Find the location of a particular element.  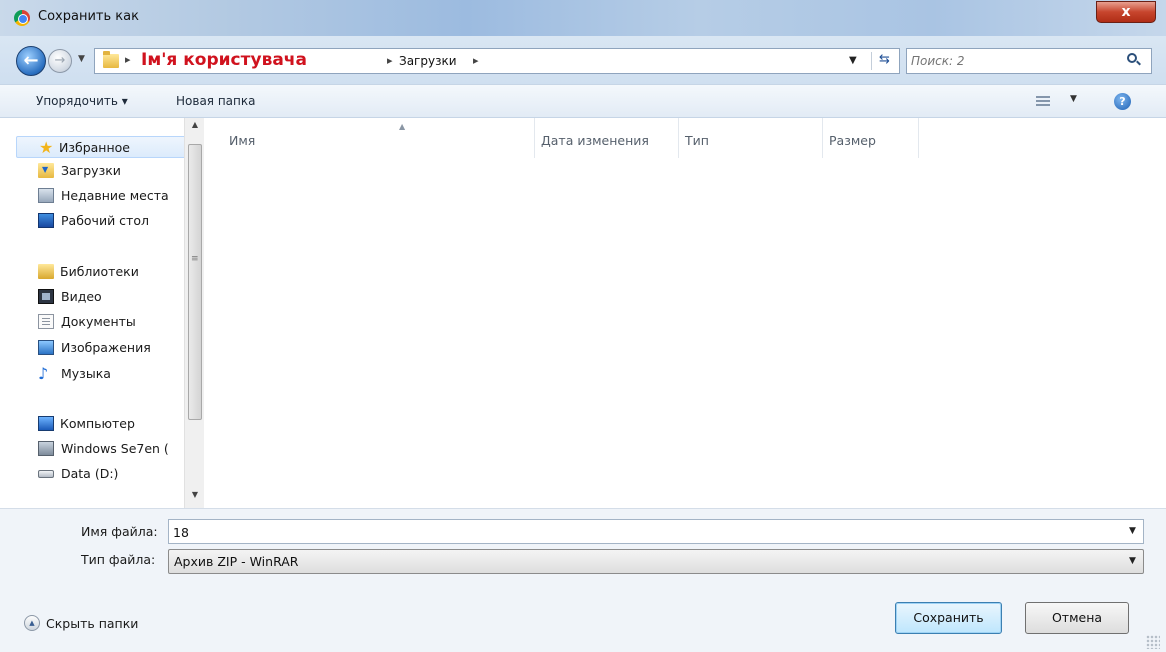

folder-icon is located at coordinates (111, 59).